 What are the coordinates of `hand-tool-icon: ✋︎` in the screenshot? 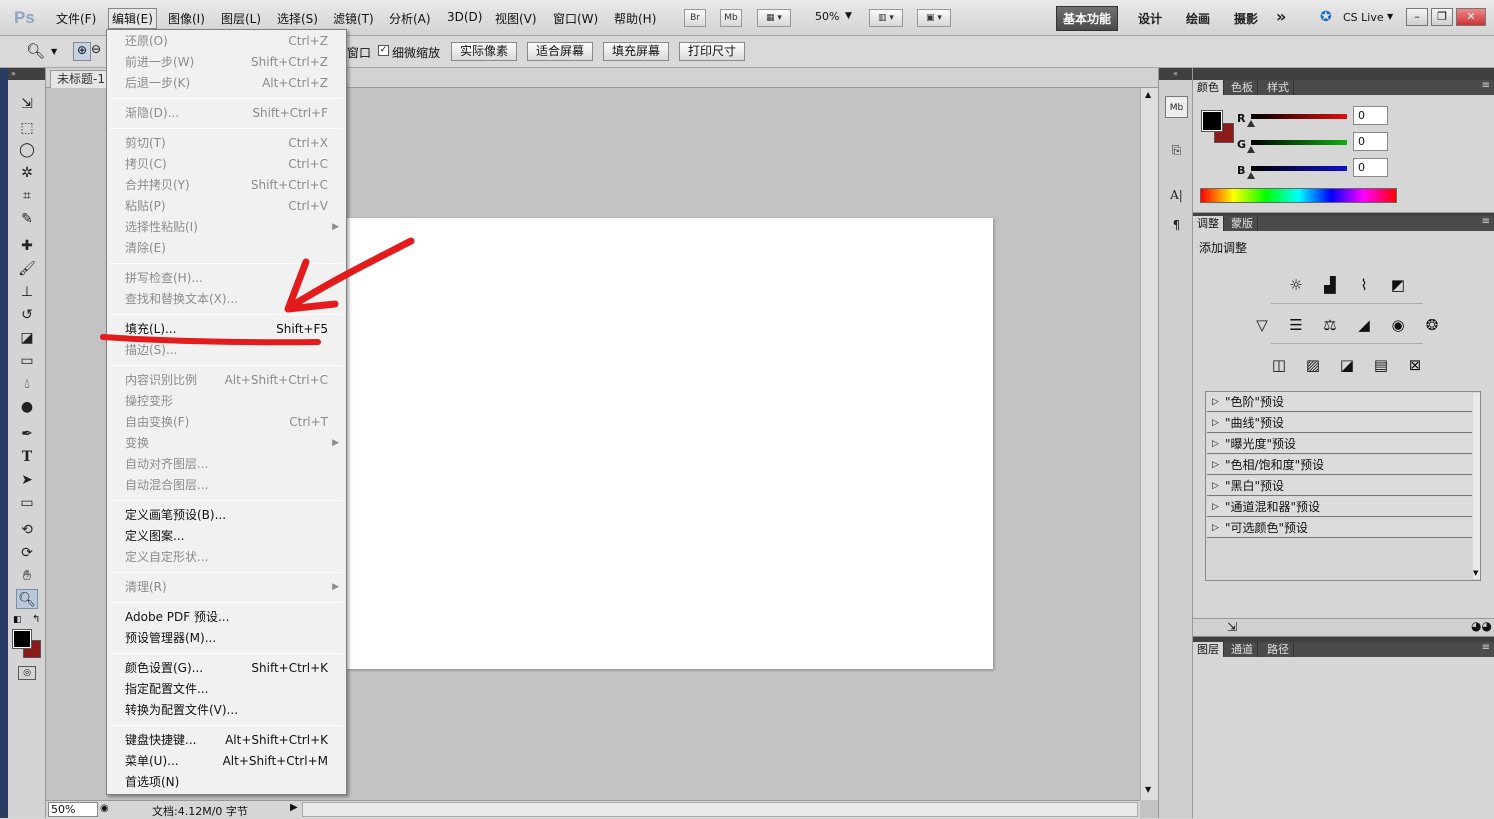 It's located at (27, 576).